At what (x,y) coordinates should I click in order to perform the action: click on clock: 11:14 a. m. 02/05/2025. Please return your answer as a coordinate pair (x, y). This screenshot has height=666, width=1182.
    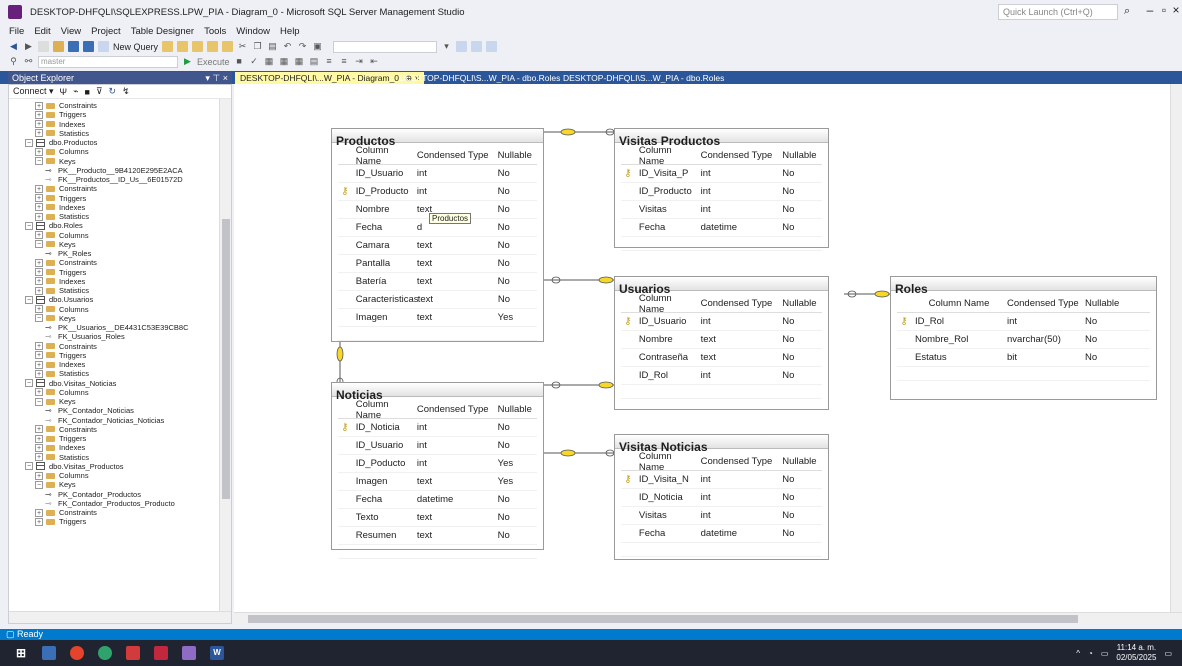
    Looking at the image, I should click on (1136, 653).